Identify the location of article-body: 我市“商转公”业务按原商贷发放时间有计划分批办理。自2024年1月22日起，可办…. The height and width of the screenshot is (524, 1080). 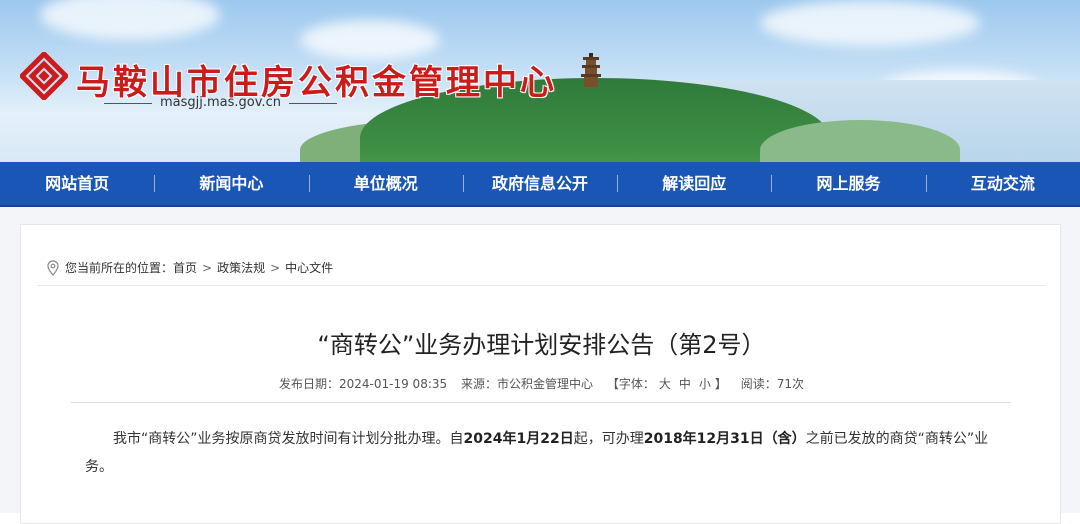
(542, 453).